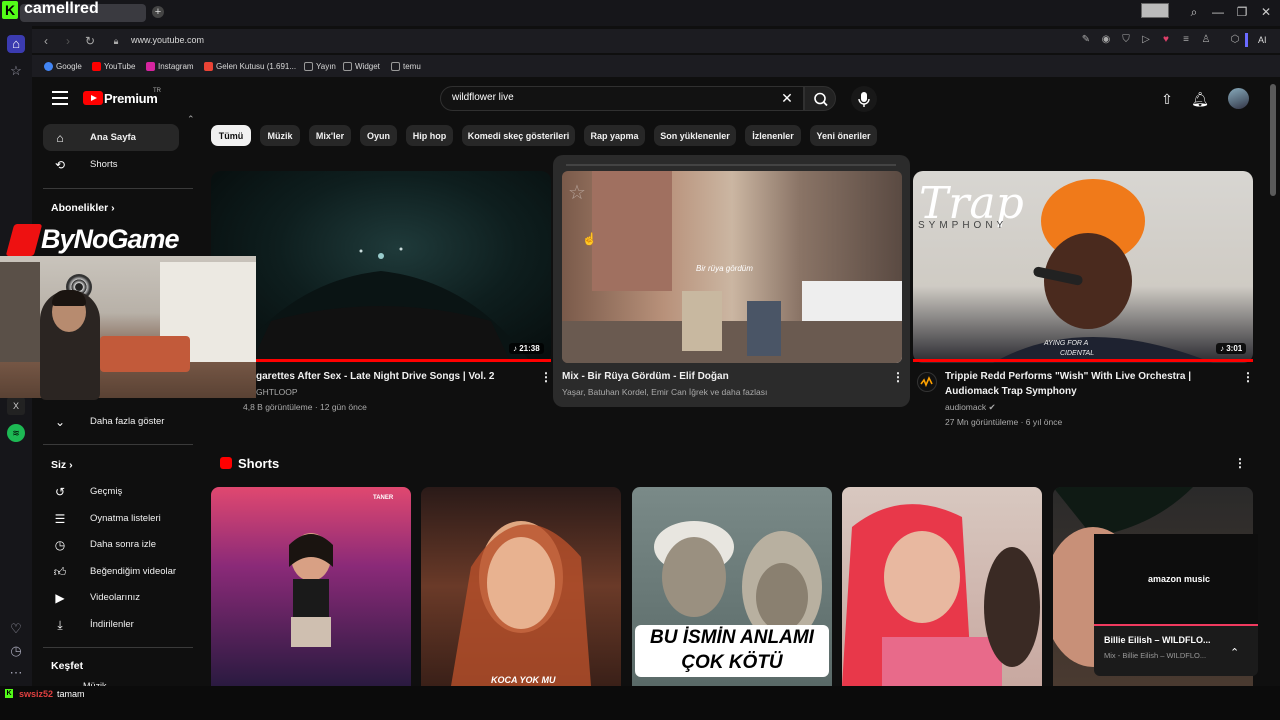  Describe the element at coordinates (970, 407) in the screenshot. I see `video-channel: audiomack ✔` at that location.